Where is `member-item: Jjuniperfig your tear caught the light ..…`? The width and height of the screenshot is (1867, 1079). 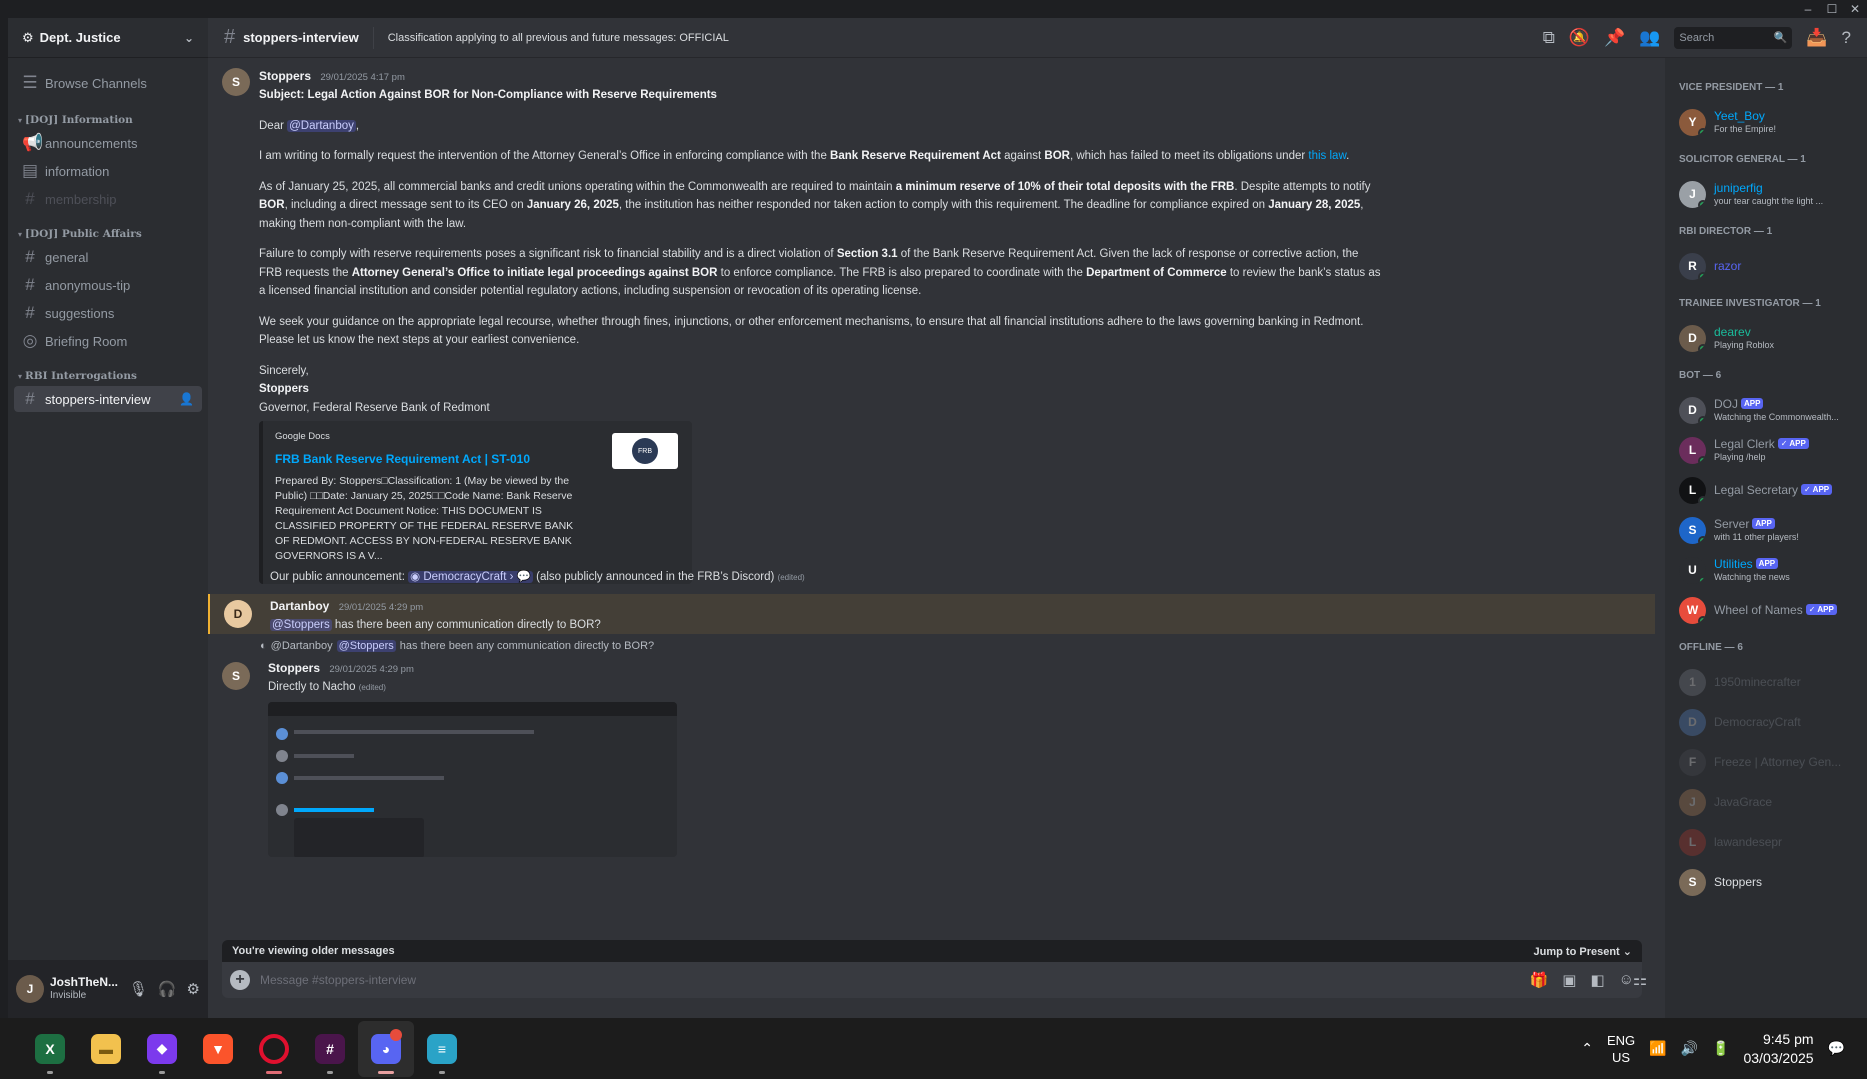
member-item: Jjuniperfig your tear caught the light ..… is located at coordinates (1766, 194).